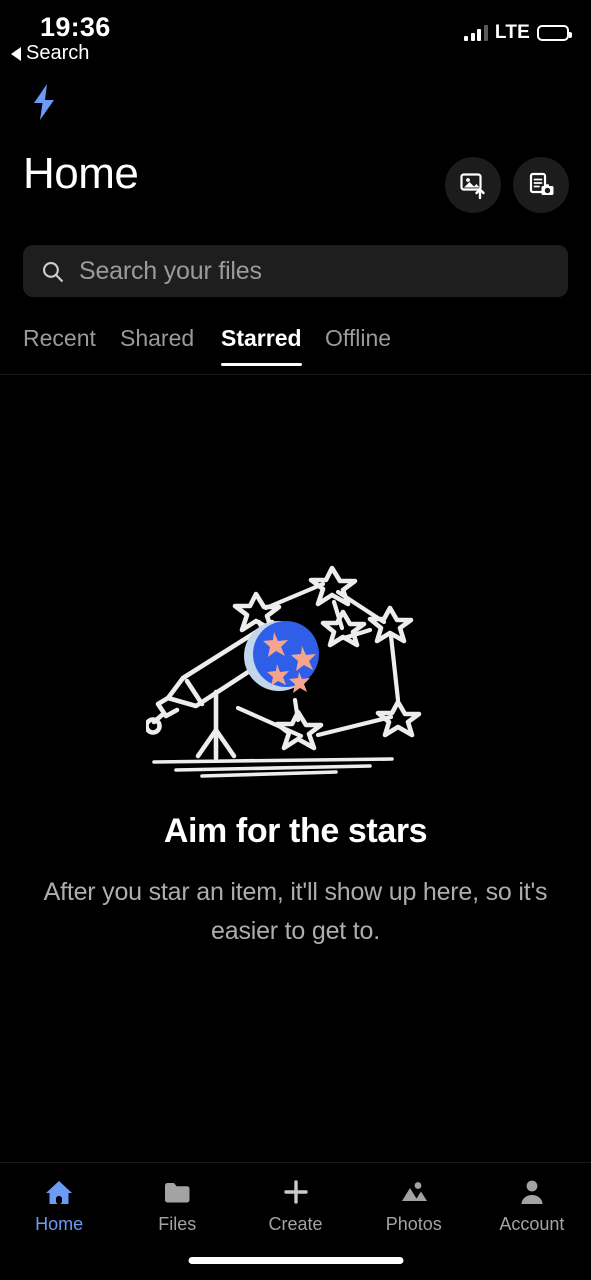 This screenshot has width=591, height=1280. Describe the element at coordinates (295, 1192) in the screenshot. I see `plus-icon` at that location.